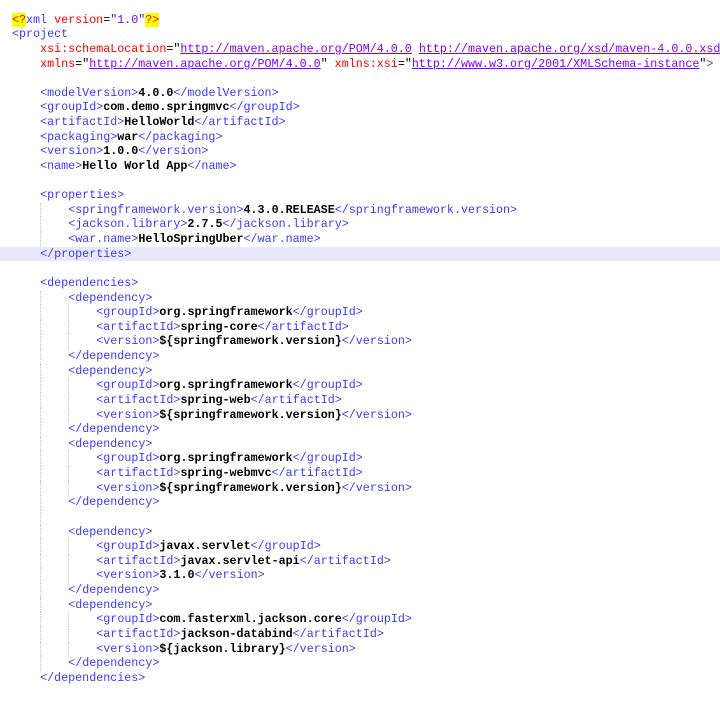  What do you see at coordinates (360, 93) in the screenshot?
I see `code-line: <modelVersion>4.0.0</modelVersion>` at bounding box center [360, 93].